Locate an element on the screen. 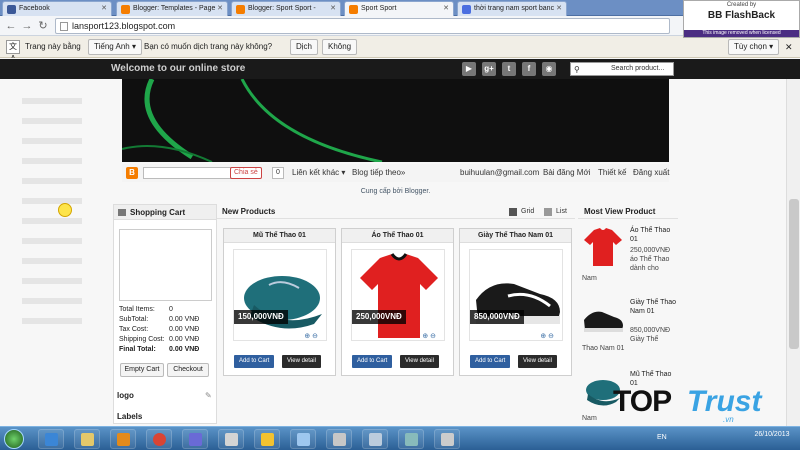  shoe-thumbnail is located at coordinates (603, 319).